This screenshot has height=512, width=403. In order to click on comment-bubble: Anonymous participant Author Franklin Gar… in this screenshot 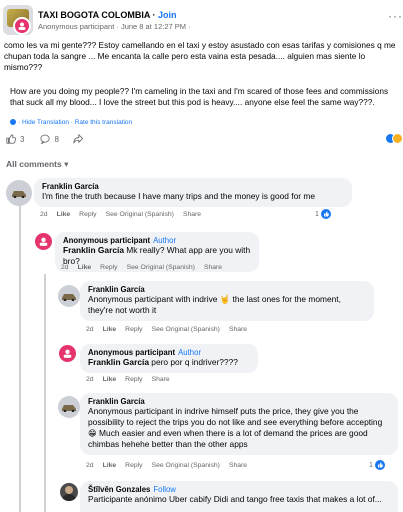, I will do `click(169, 358)`.